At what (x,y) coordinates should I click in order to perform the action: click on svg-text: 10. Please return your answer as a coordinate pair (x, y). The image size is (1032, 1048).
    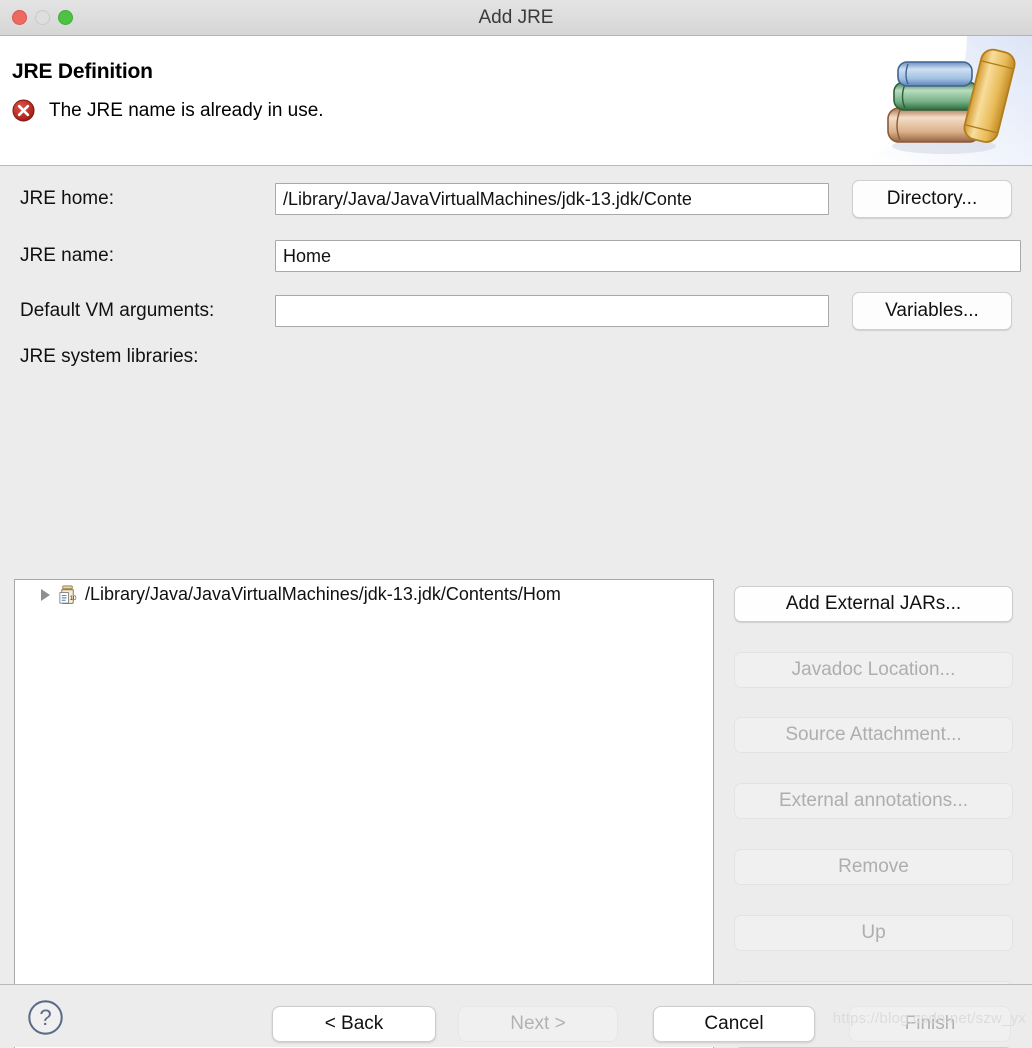
    Looking at the image, I should click on (73, 598).